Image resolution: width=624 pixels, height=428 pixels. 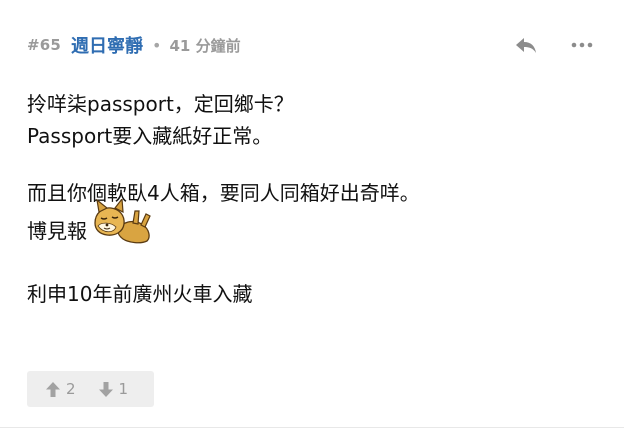 I want to click on username-link: 週日寧靜, so click(x=107, y=45).